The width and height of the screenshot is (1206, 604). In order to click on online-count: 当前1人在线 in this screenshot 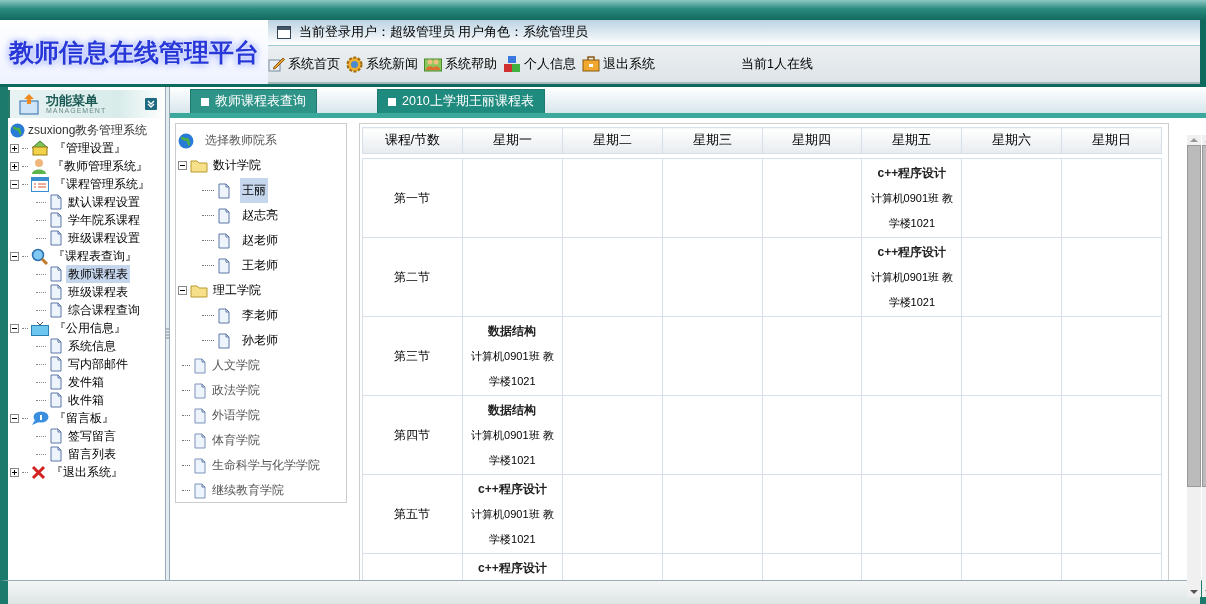, I will do `click(777, 64)`.